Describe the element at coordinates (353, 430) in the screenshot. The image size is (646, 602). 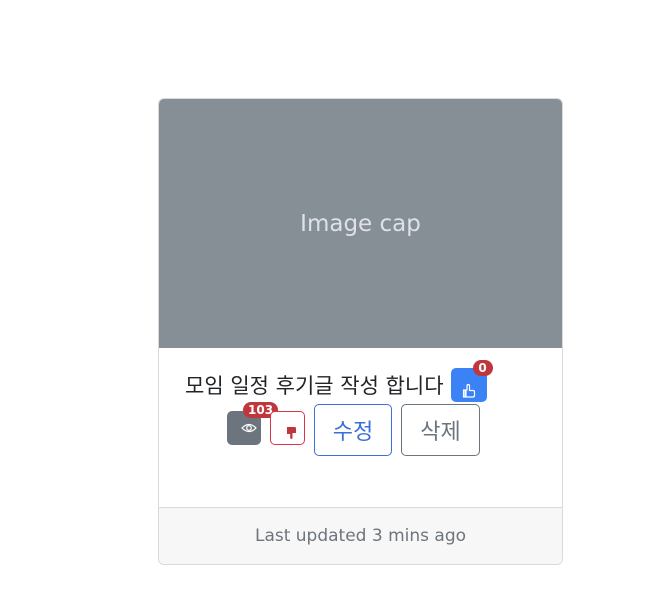
I see `edit-button: 수정` at that location.